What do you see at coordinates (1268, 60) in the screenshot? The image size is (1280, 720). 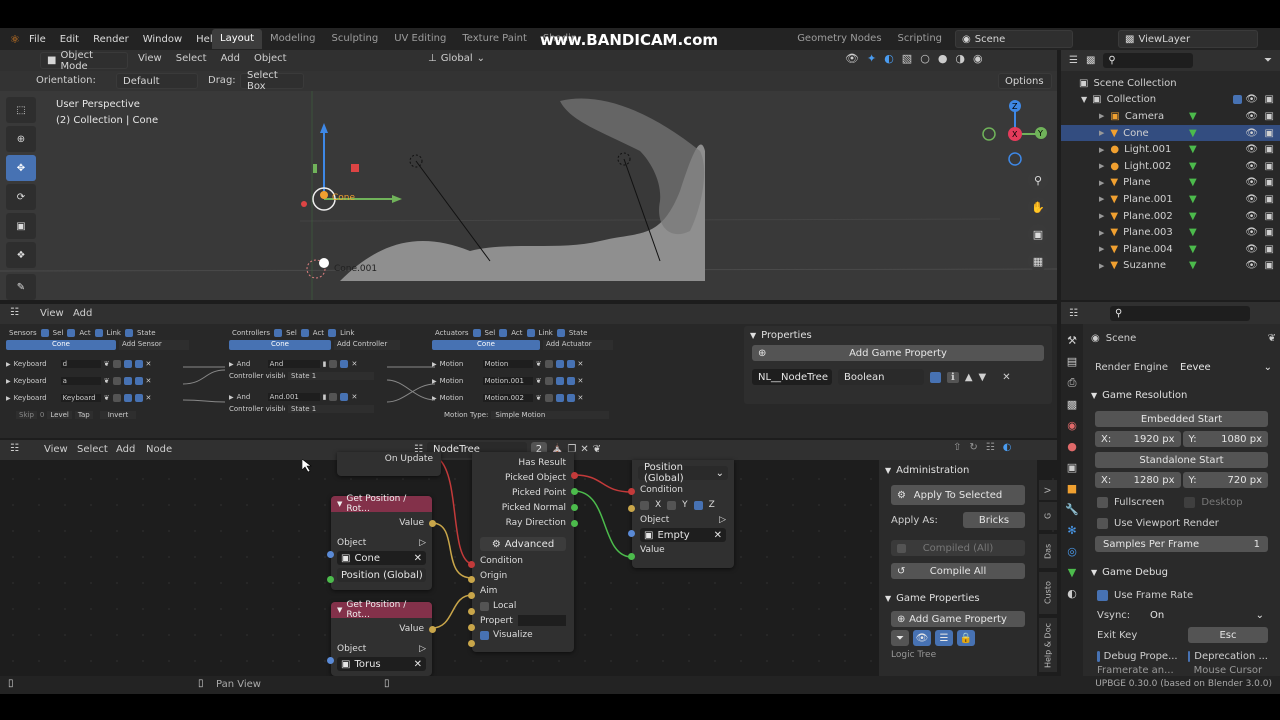 I see `filter-icon: ⏷` at bounding box center [1268, 60].